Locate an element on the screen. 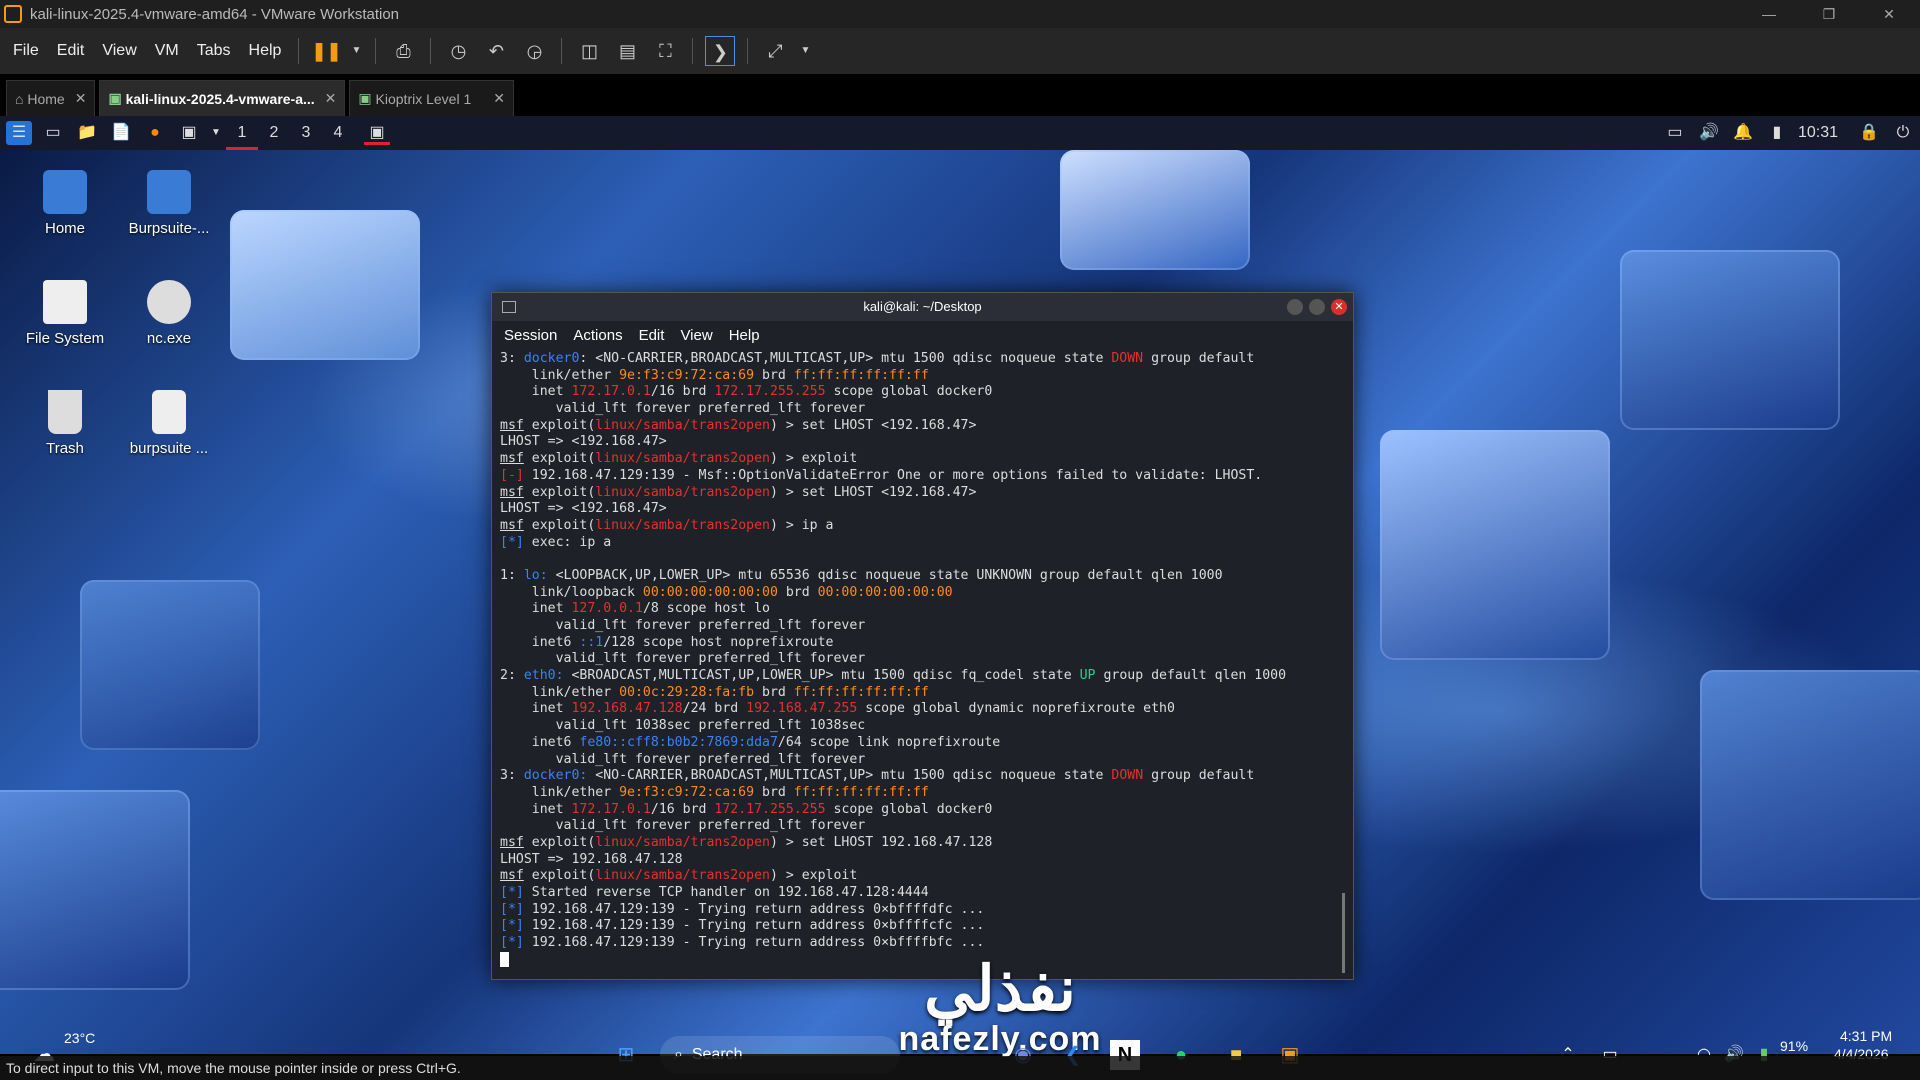  terminal-text: link/ether is located at coordinates (560, 792).